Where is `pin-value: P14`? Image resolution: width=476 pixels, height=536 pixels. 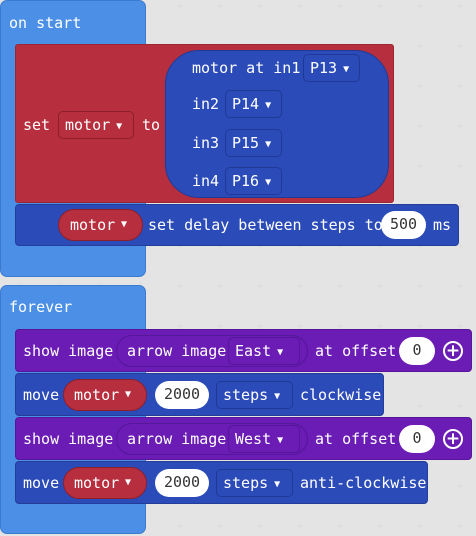 pin-value: P14 is located at coordinates (246, 104).